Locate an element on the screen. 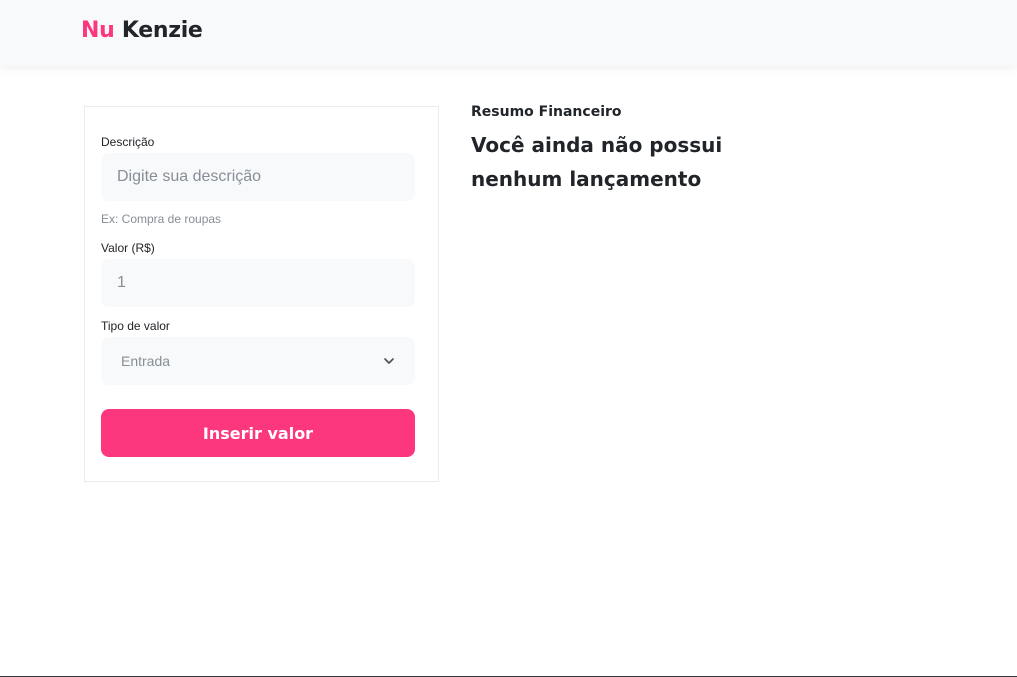 This screenshot has height=677, width=1017. chevron-down-icon is located at coordinates (389, 361).